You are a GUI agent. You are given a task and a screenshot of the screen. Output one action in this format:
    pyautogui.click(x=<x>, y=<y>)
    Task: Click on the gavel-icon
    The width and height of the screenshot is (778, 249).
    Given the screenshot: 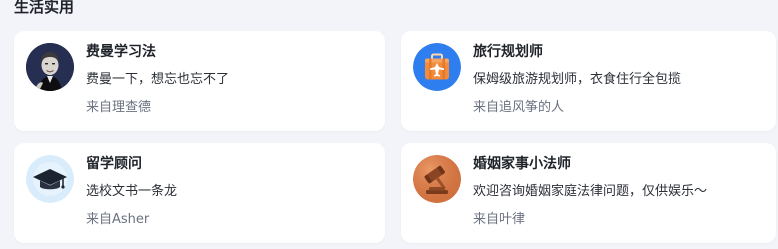 What is the action you would take?
    pyautogui.click(x=437, y=179)
    